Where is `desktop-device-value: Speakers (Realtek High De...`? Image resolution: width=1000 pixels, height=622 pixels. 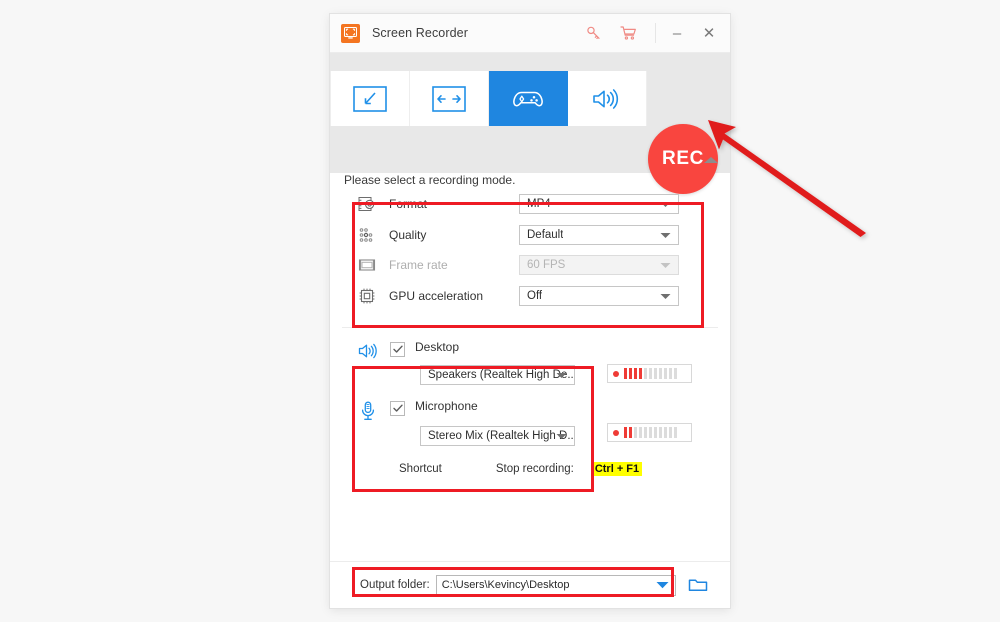 desktop-device-value: Speakers (Realtek High De... is located at coordinates (501, 375).